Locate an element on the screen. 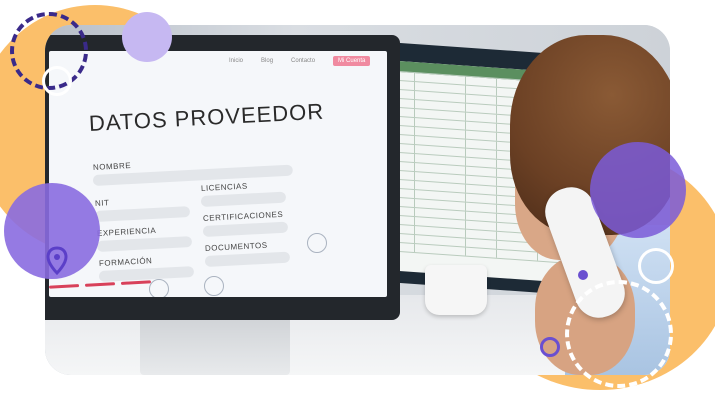 The image size is (715, 402). white-ring-top-left is located at coordinates (57, 81).